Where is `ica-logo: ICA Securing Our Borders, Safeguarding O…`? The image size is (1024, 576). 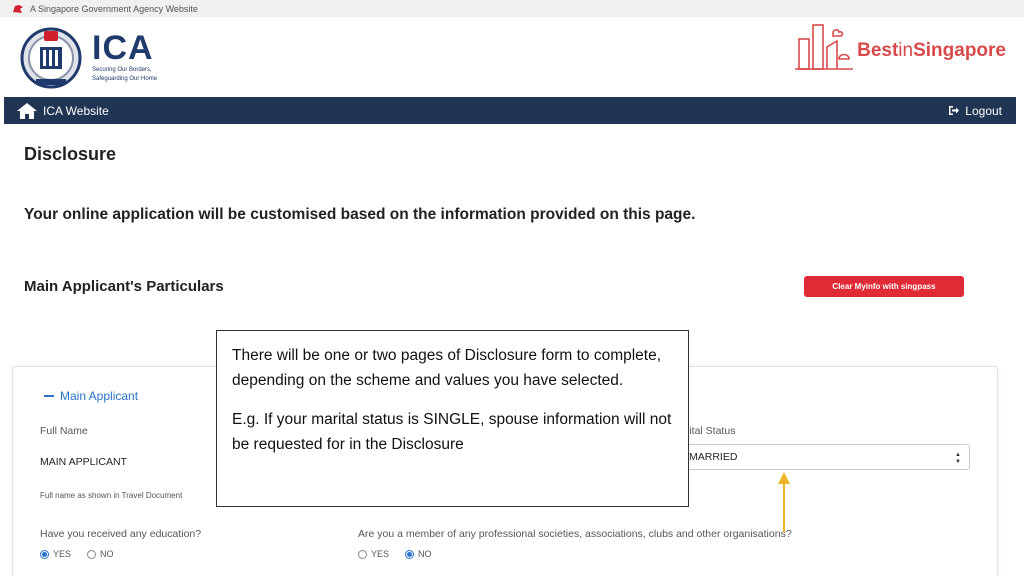
ica-logo: ICA Securing Our Borders, Safeguarding O… is located at coordinates (86, 57).